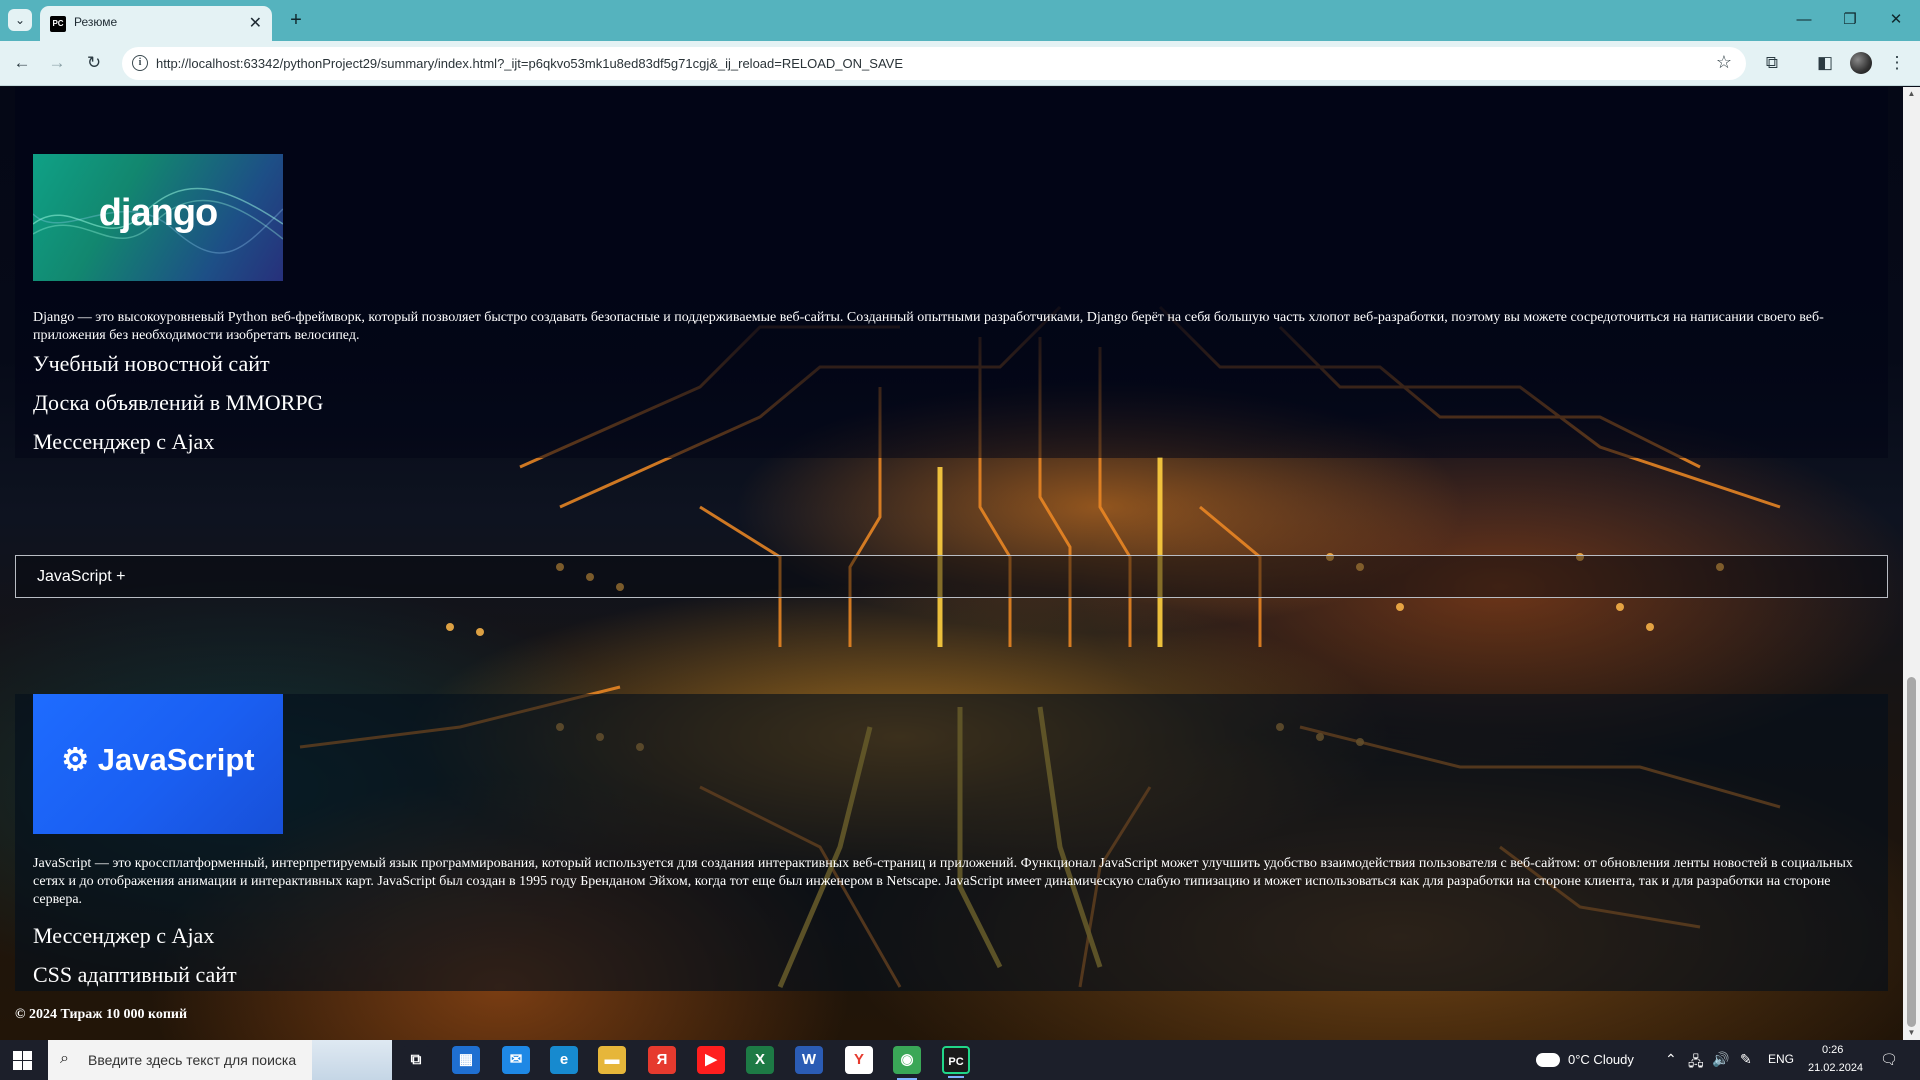 This screenshot has height=1080, width=1920. I want to click on windows-start-icon, so click(22, 1060).